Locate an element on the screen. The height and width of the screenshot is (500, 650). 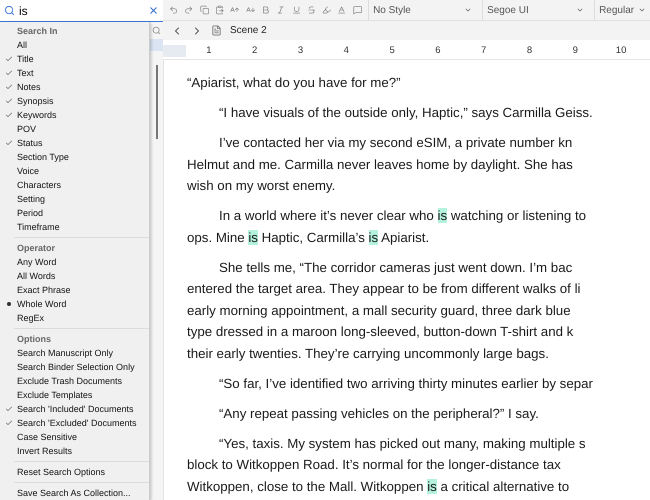
menu-item: Whole Word is located at coordinates (74, 304).